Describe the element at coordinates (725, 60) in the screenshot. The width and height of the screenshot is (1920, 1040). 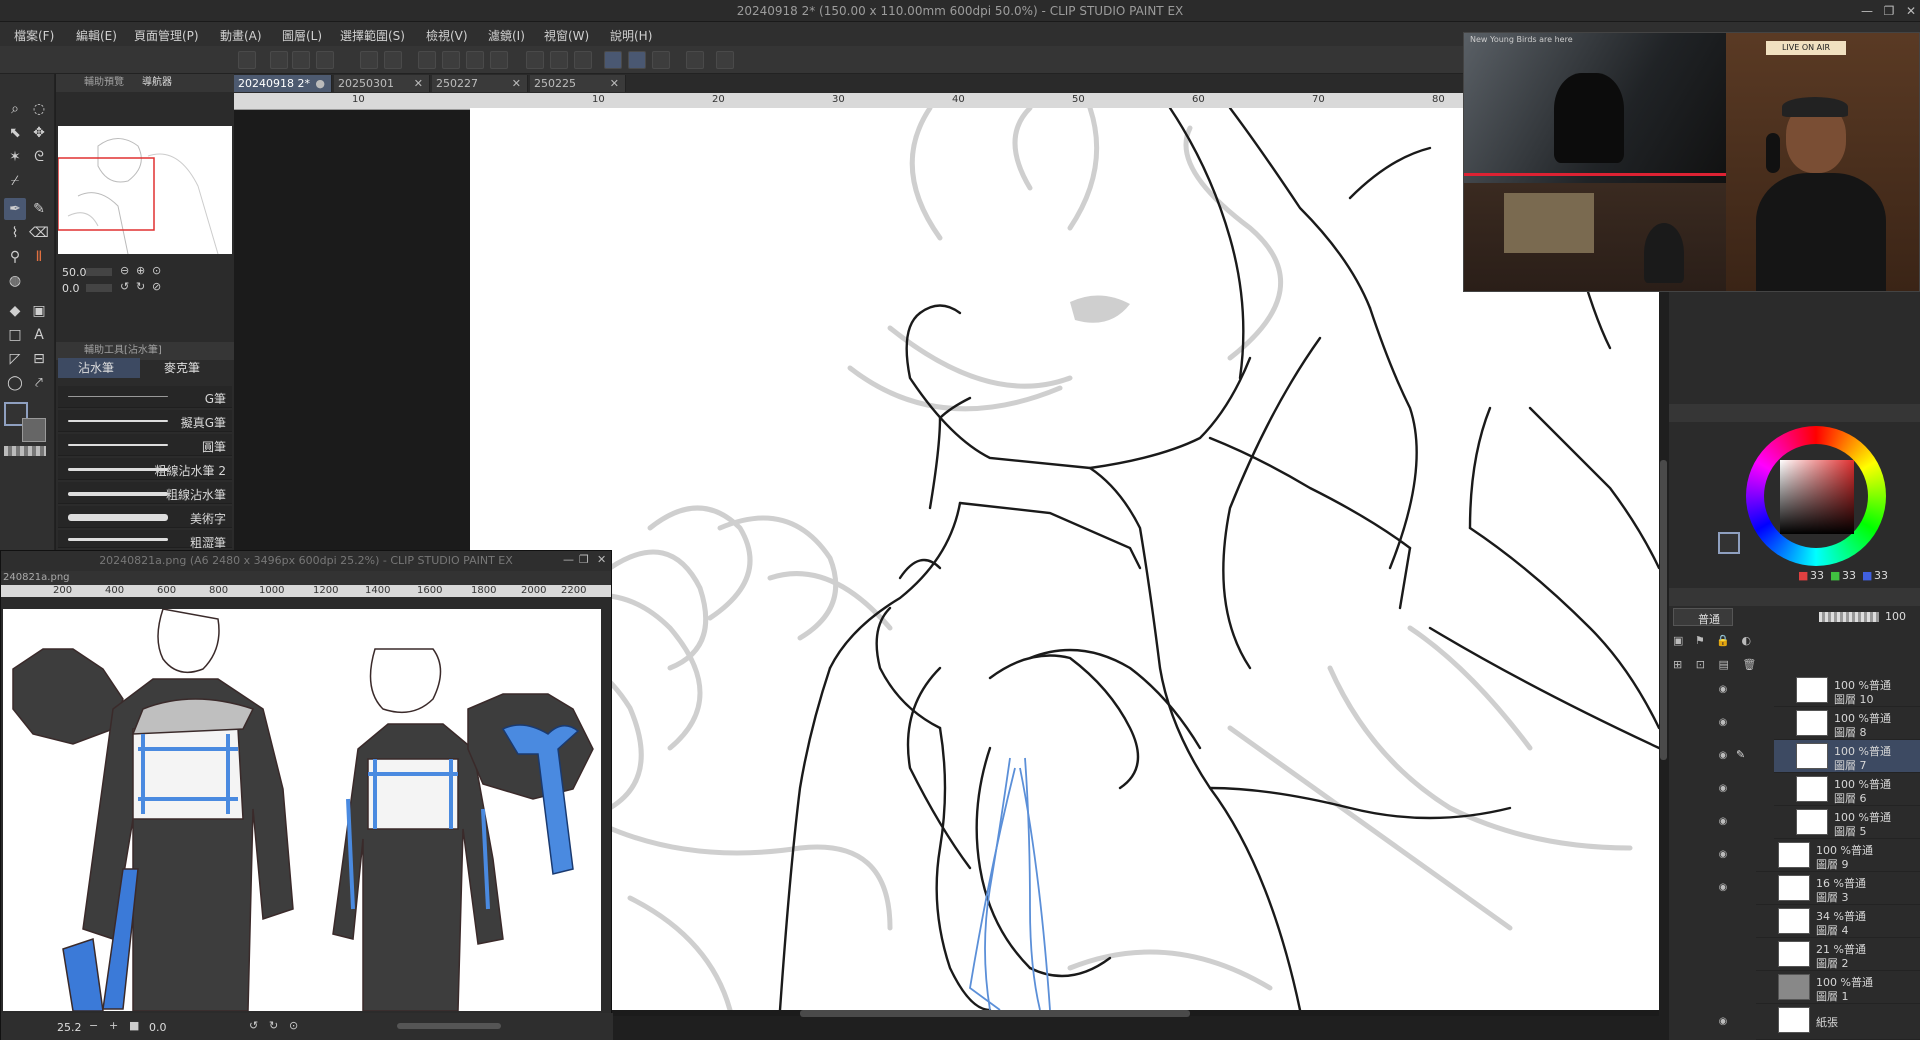
I see `help-icon` at that location.